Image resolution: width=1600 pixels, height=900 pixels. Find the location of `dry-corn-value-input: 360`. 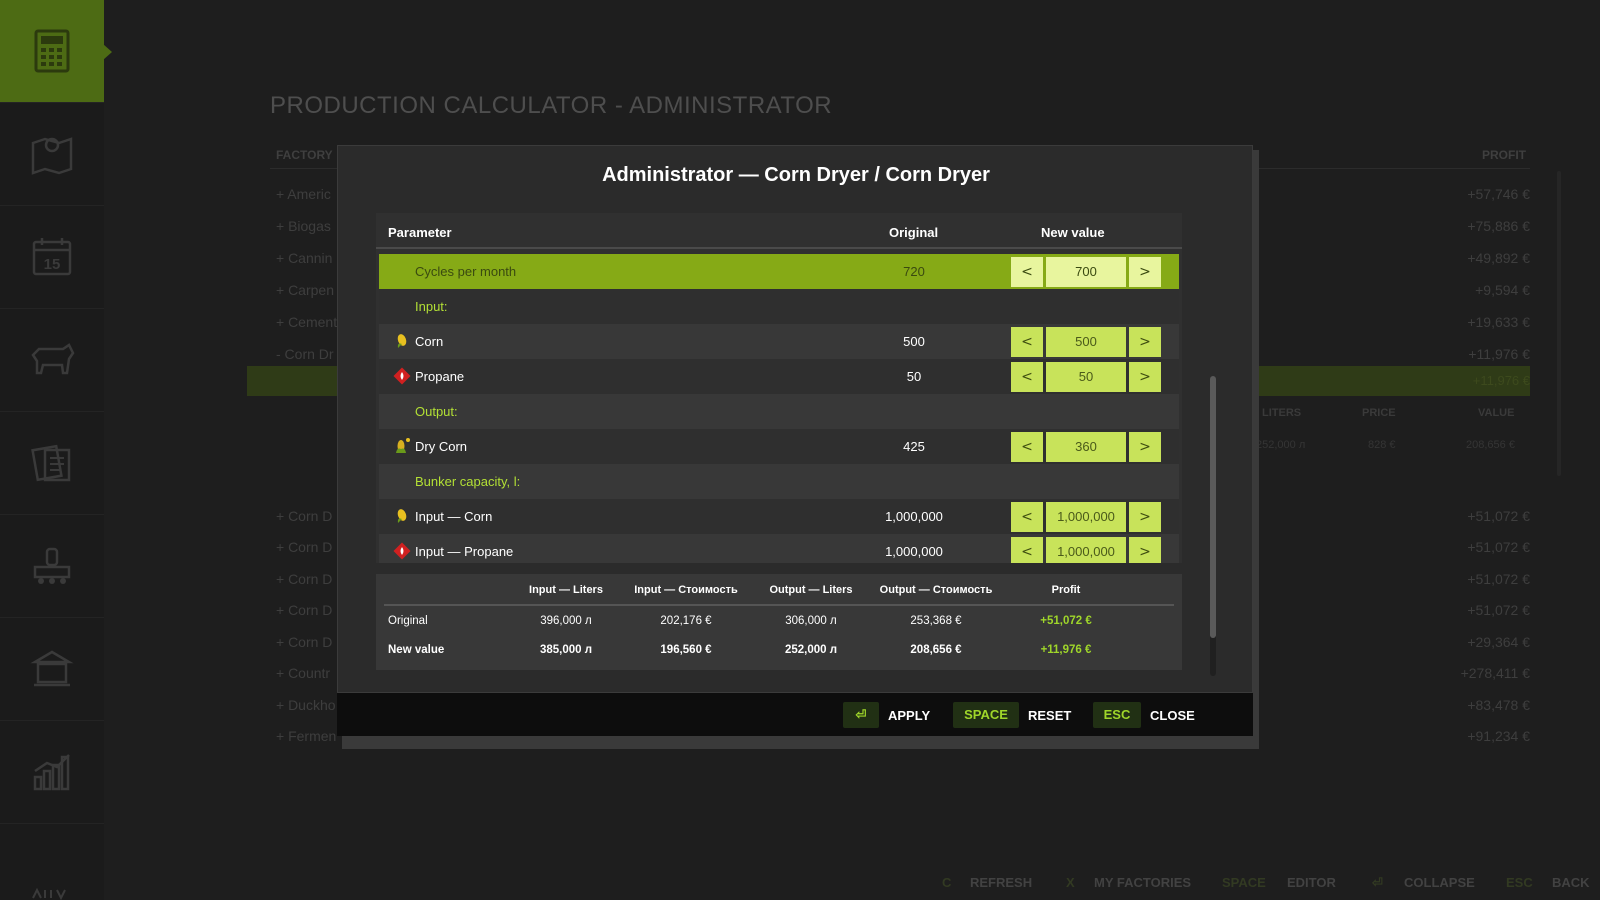

dry-corn-value-input: 360 is located at coordinates (1086, 447).